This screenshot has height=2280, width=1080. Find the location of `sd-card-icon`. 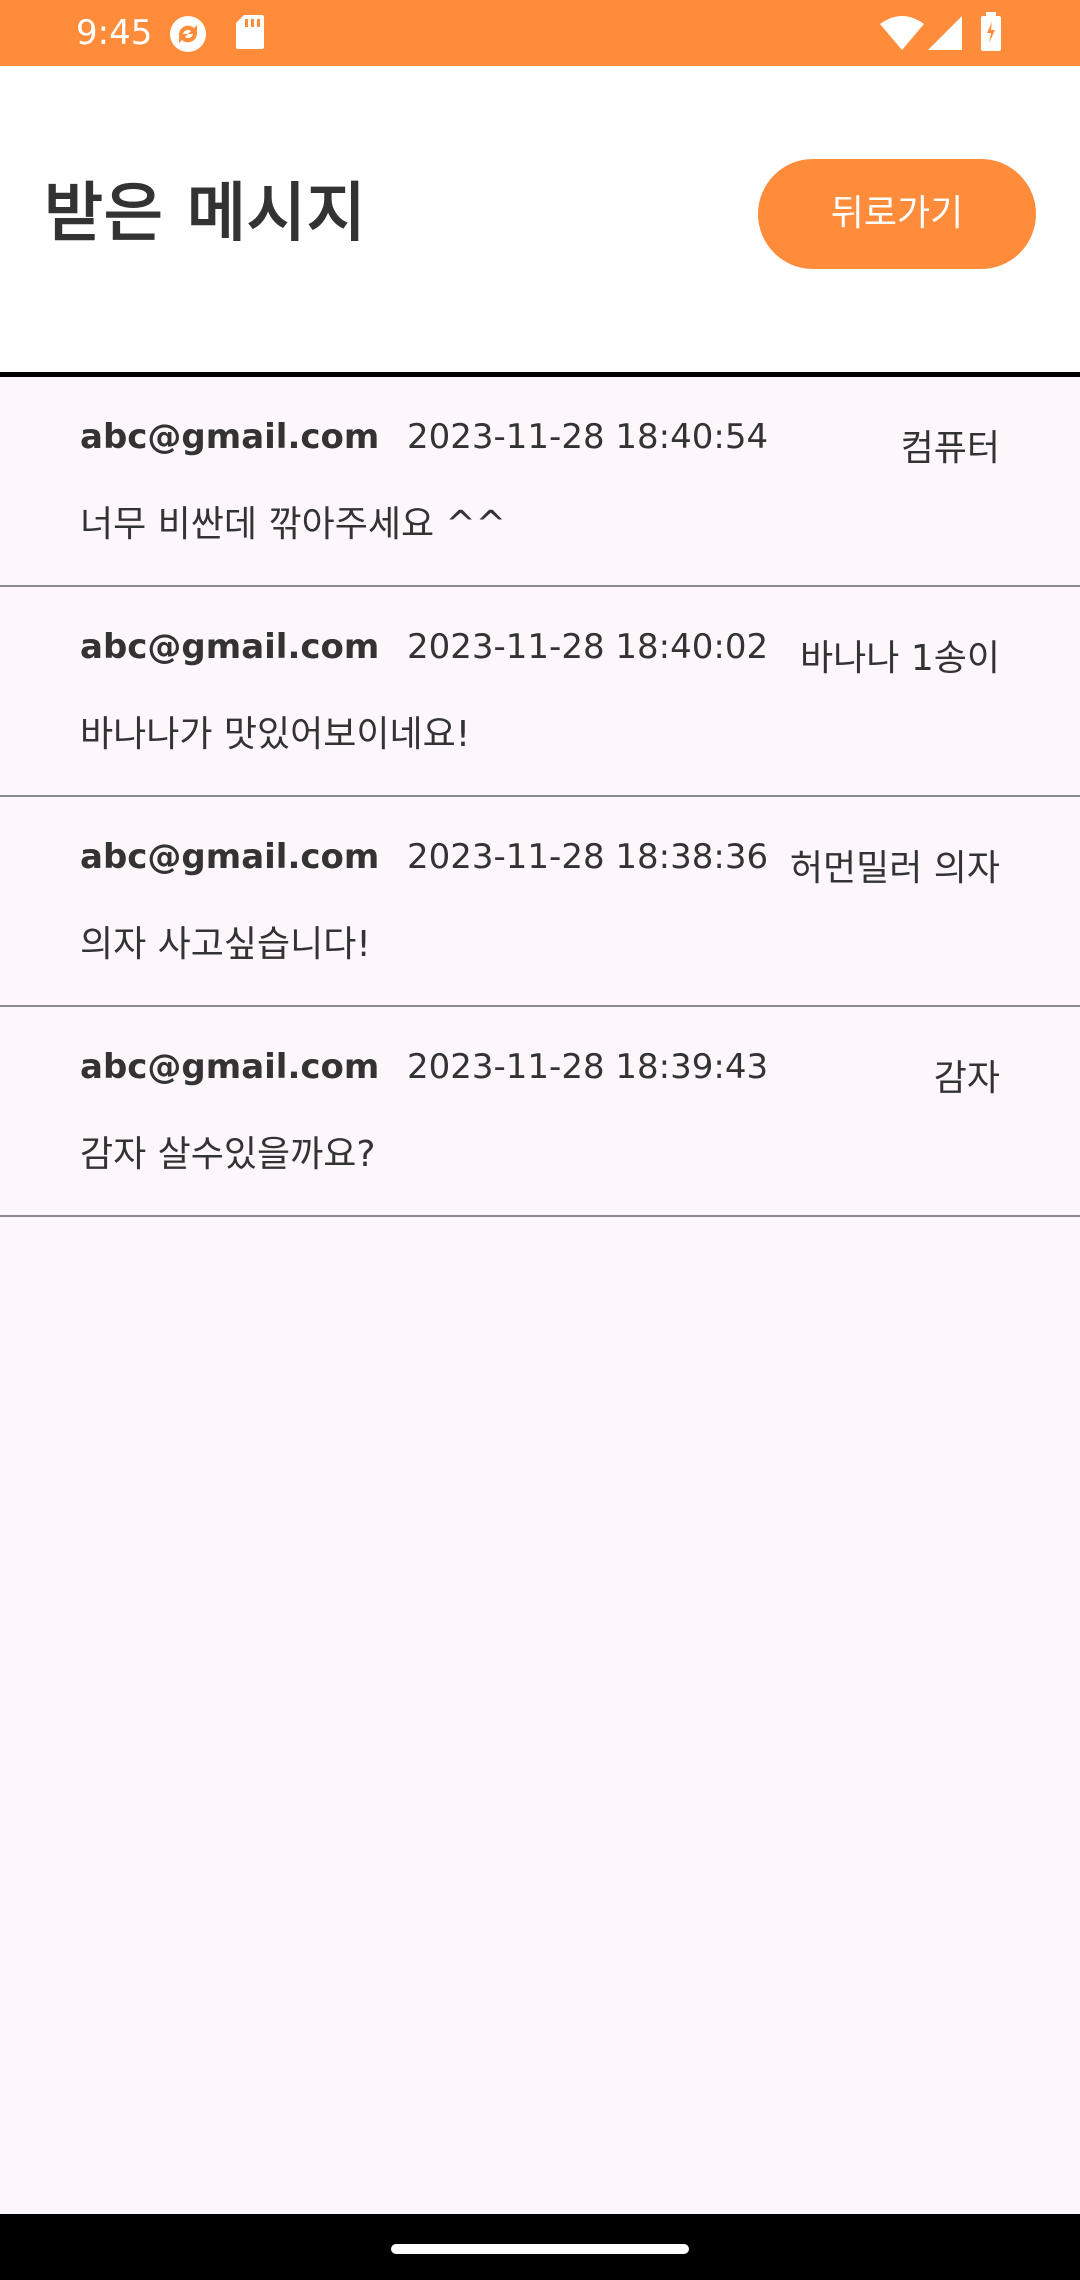

sd-card-icon is located at coordinates (250, 34).